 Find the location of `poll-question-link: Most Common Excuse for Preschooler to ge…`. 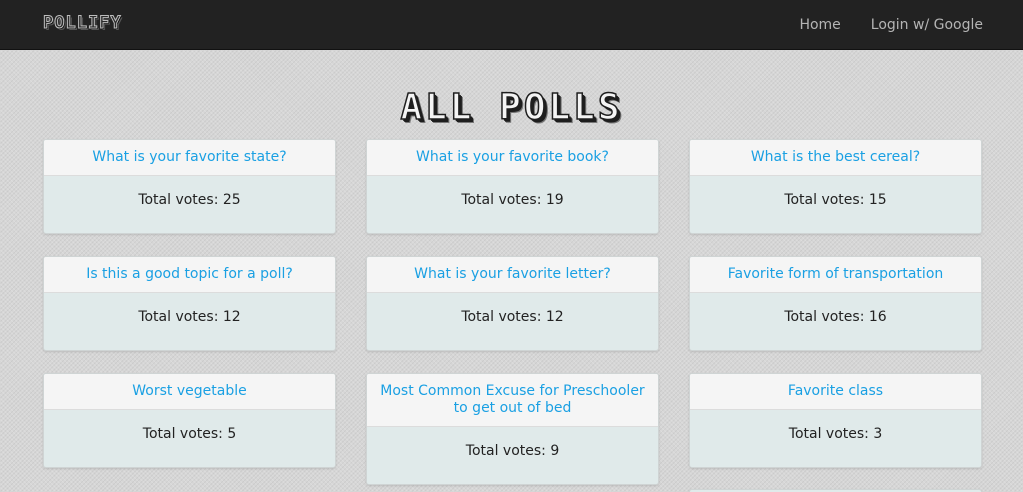

poll-question-link: Most Common Excuse for Preschooler to ge… is located at coordinates (512, 400).